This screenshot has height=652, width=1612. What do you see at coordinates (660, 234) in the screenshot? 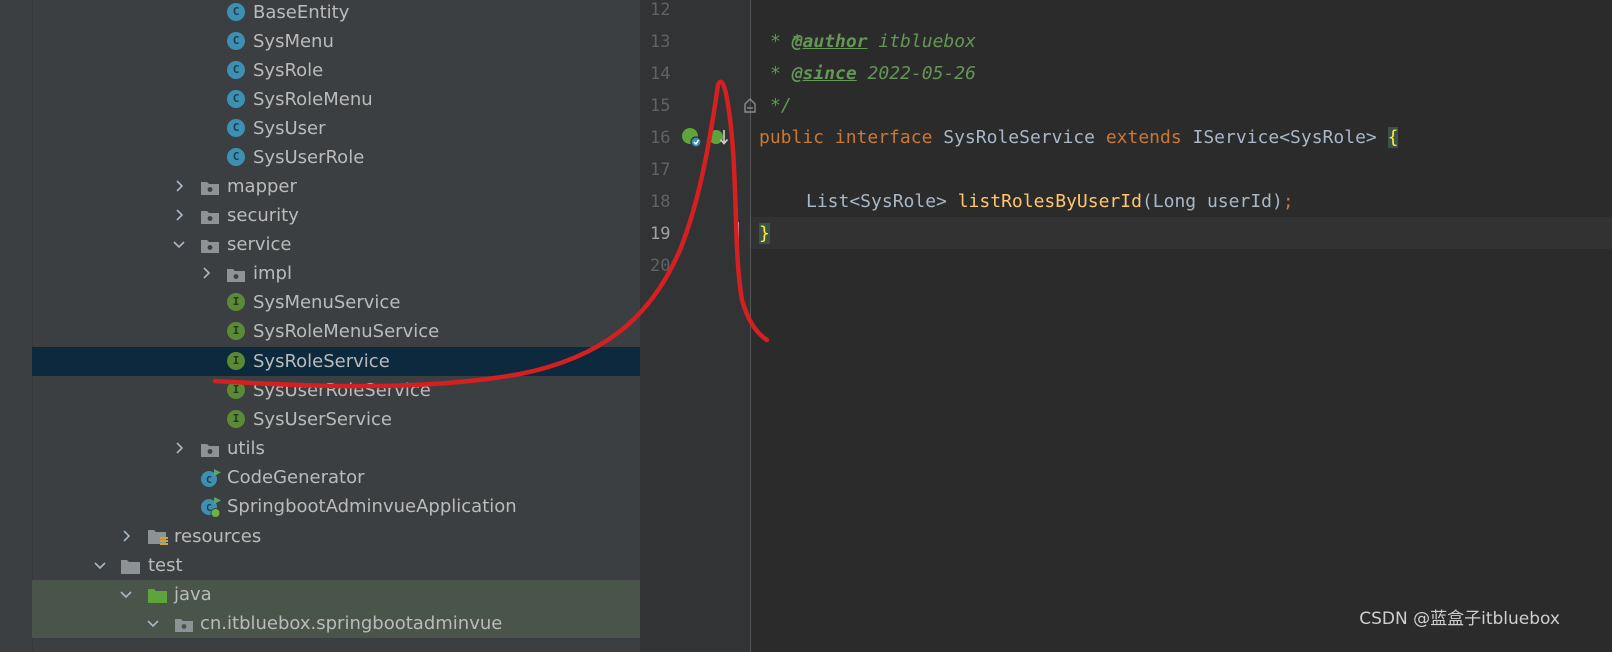
I see `line-number-current: 19` at bounding box center [660, 234].